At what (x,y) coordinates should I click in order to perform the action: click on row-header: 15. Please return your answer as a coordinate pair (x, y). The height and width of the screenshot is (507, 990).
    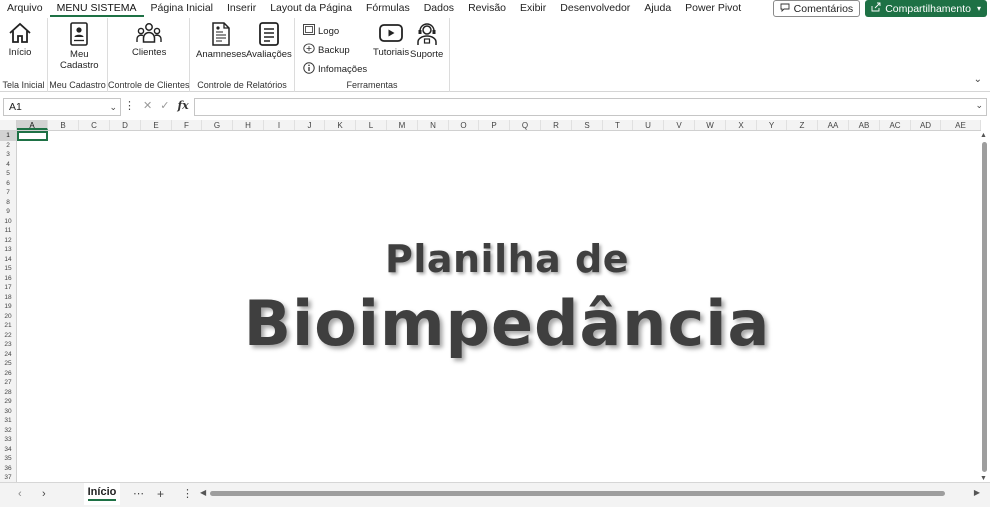
    Looking at the image, I should click on (8, 269).